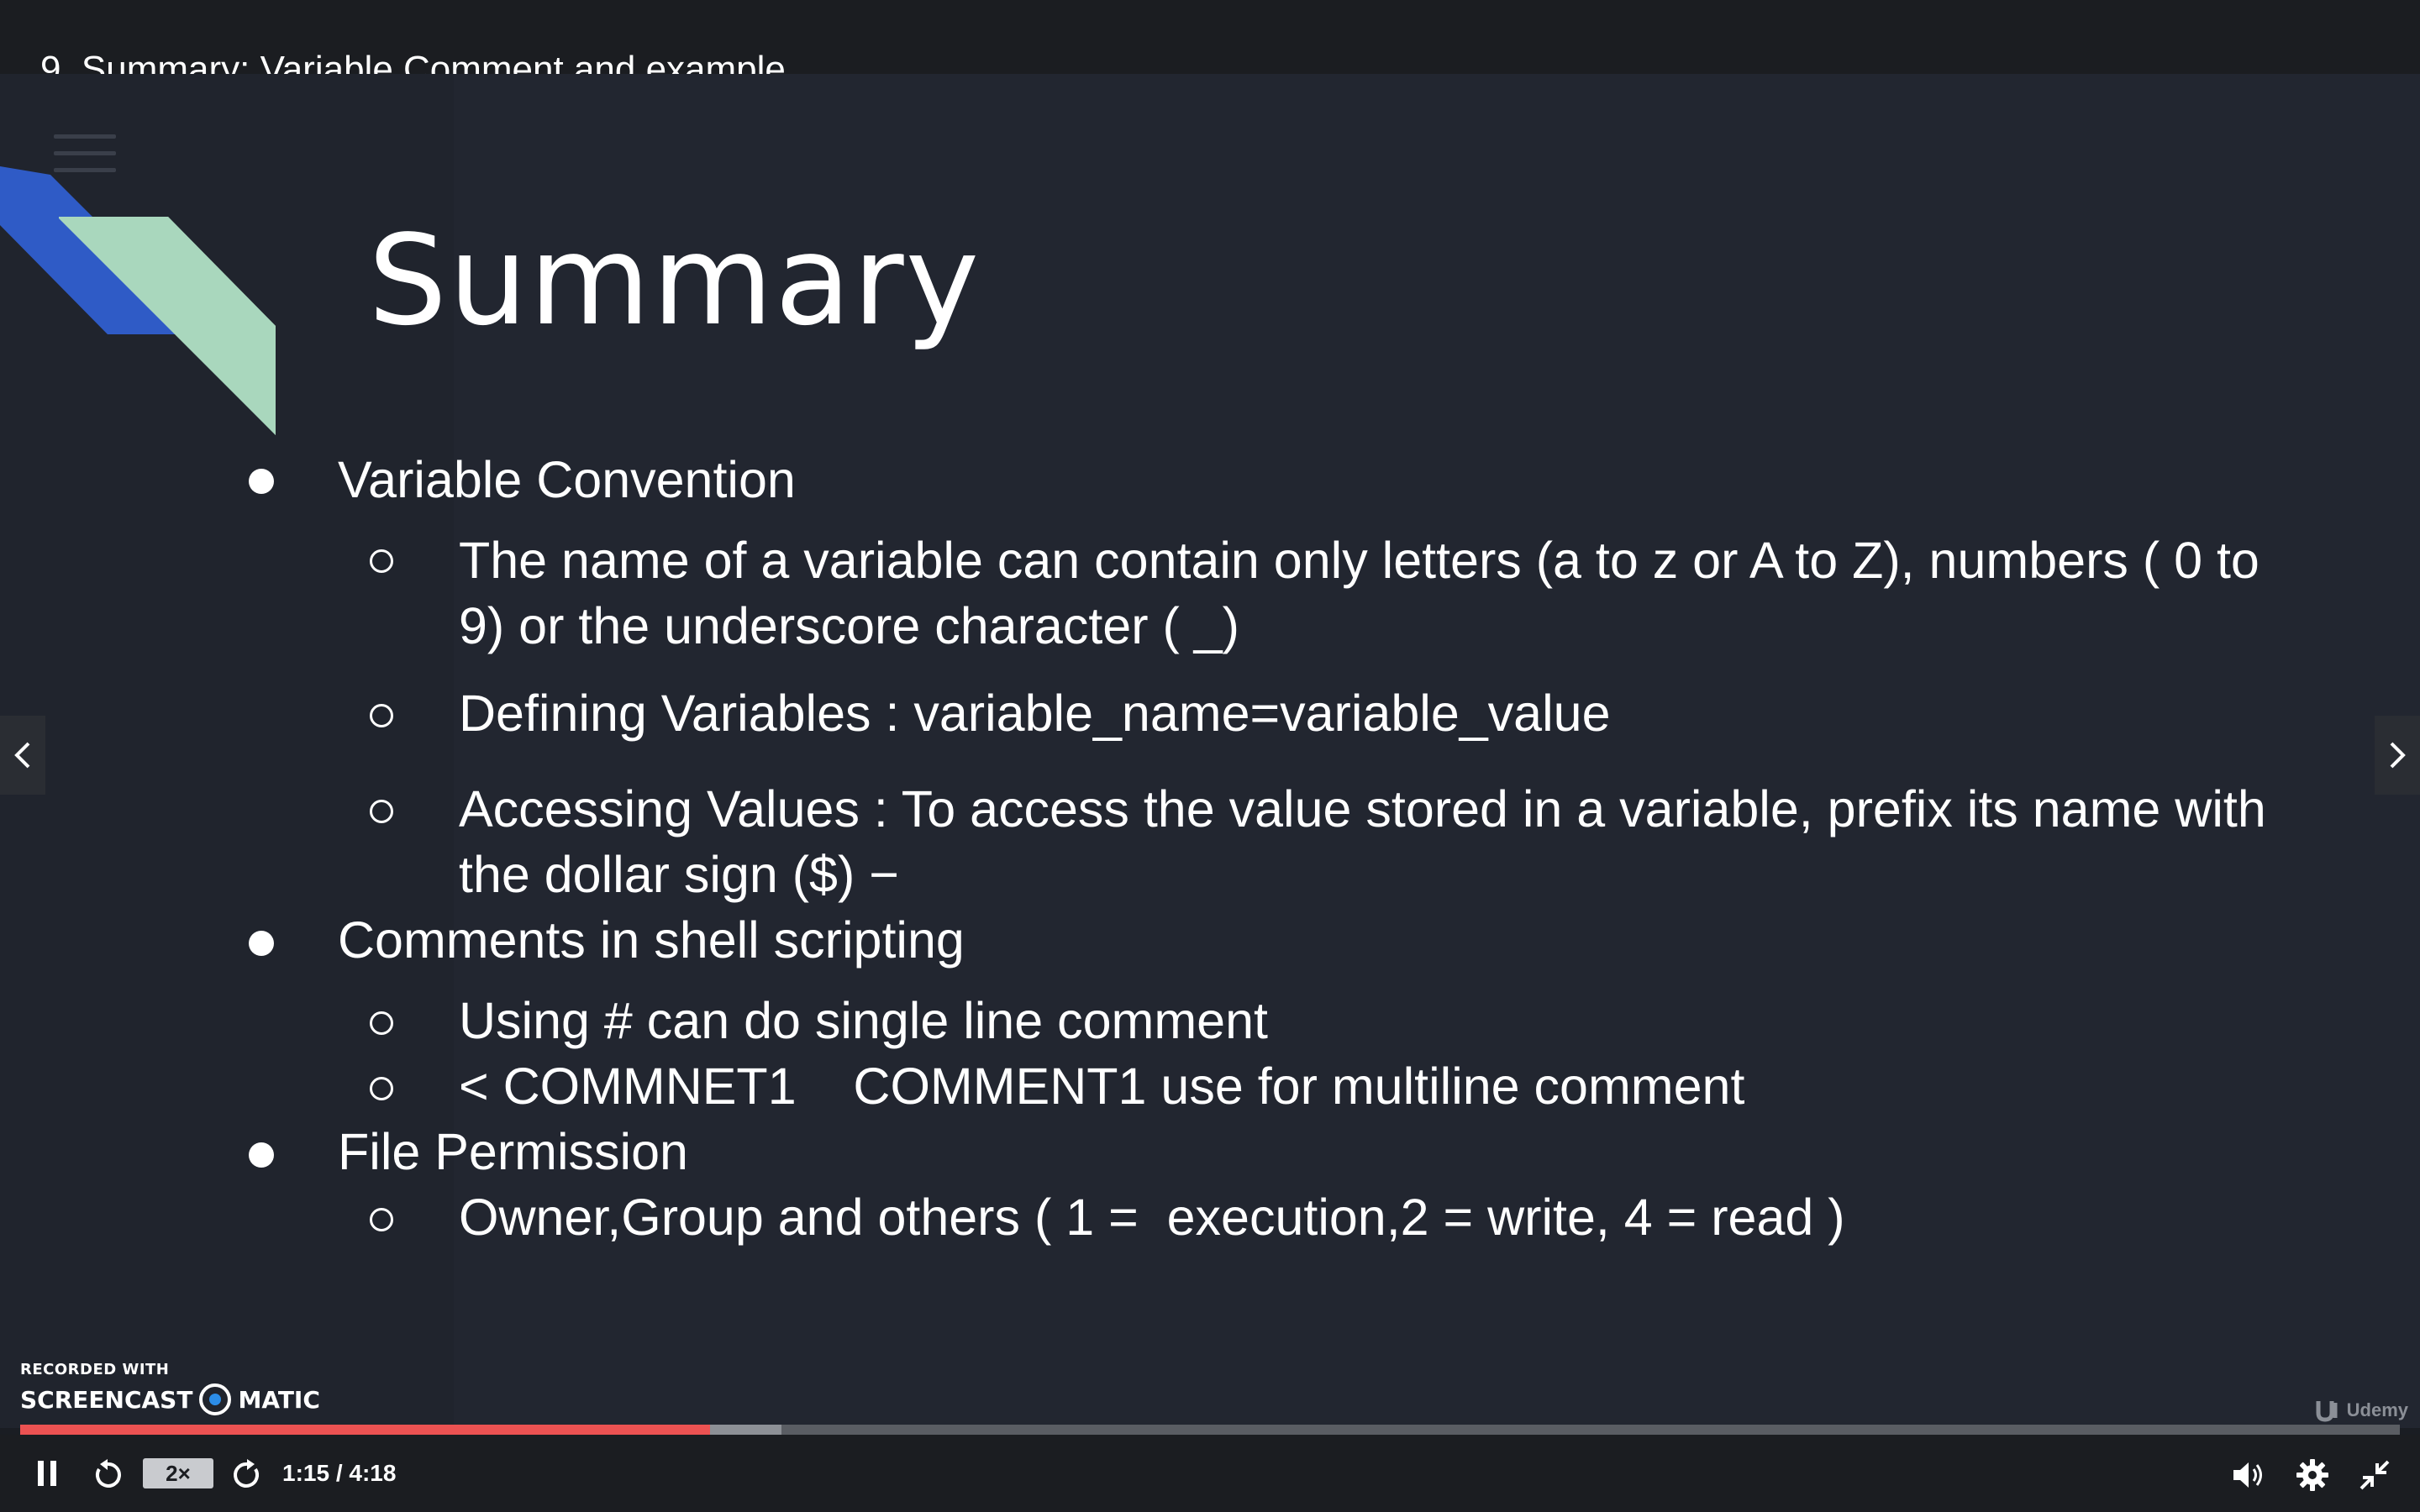 The height and width of the screenshot is (1512, 2420). I want to click on settings-button, so click(2312, 1475).